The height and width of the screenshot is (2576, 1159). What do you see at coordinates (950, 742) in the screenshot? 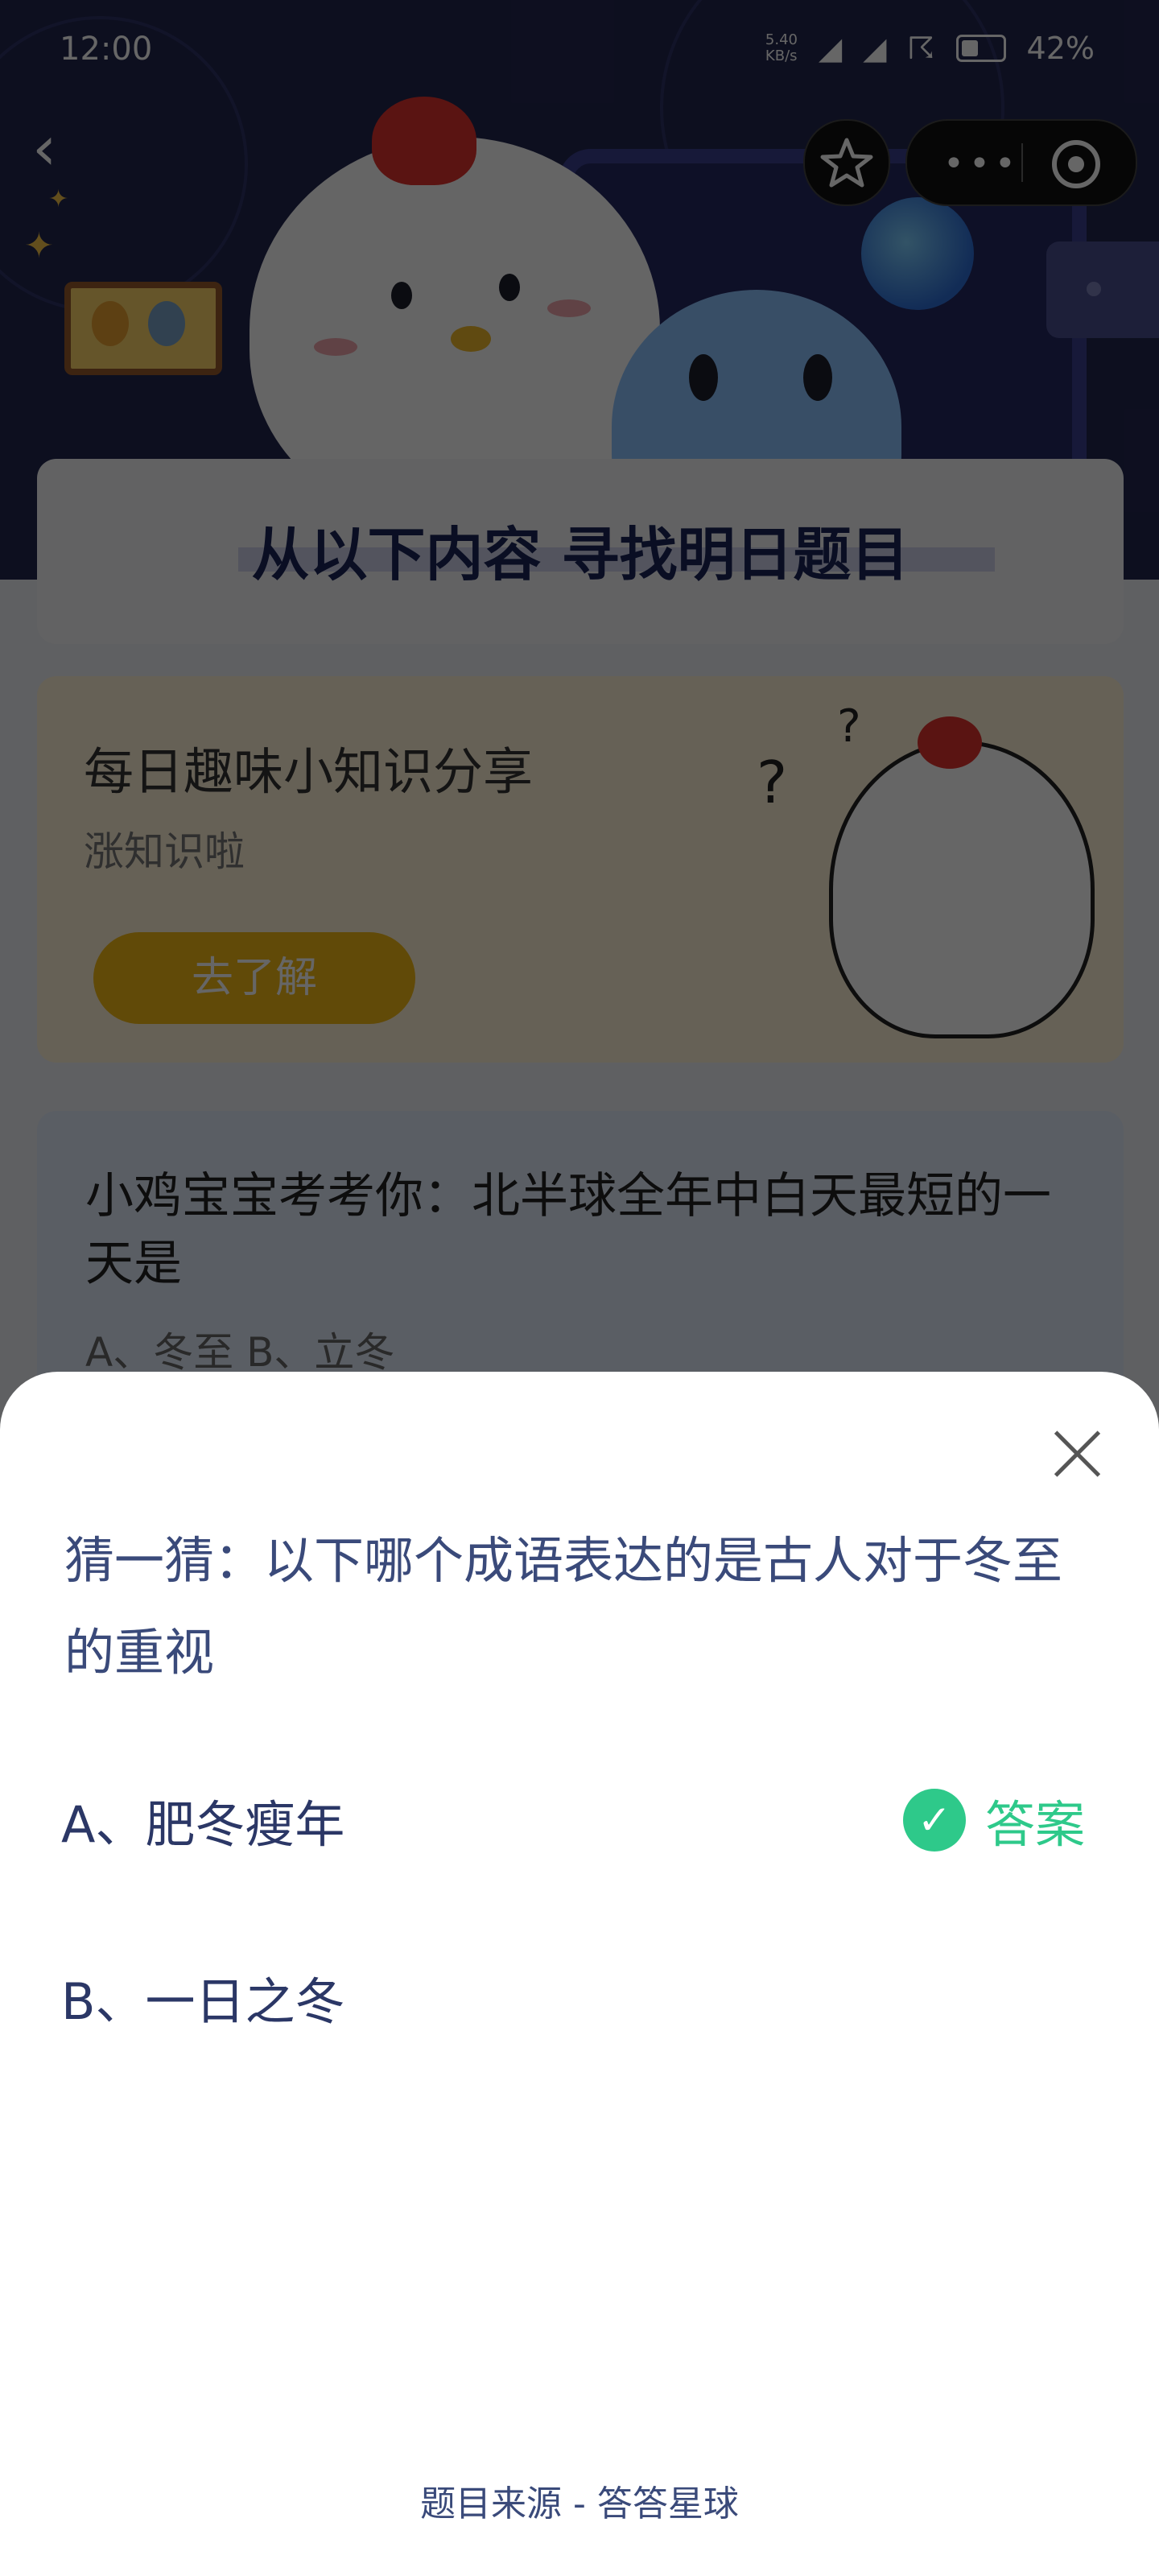
I see `thinking-chick-comb` at bounding box center [950, 742].